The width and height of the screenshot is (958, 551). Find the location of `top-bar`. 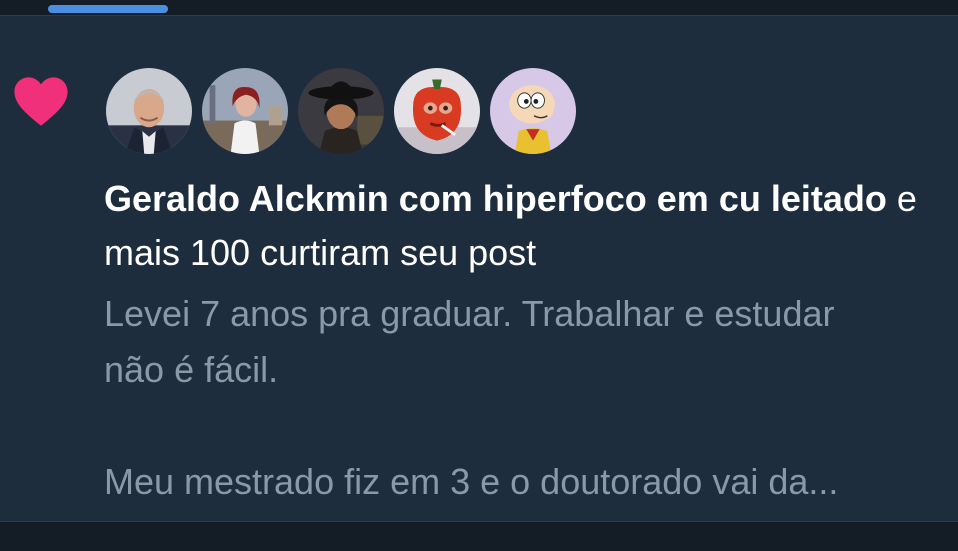

top-bar is located at coordinates (479, 8).